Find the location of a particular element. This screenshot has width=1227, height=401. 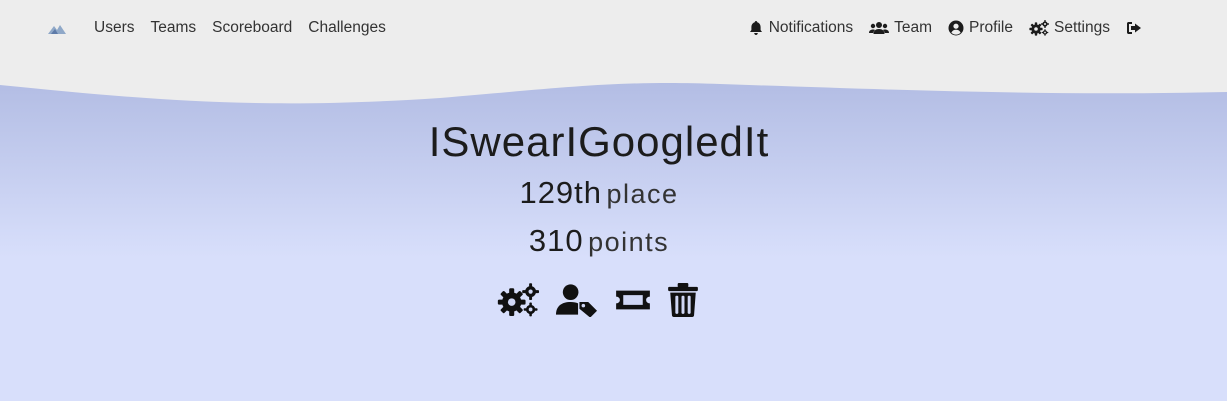

nav-link-profile: Profile is located at coordinates (980, 28).